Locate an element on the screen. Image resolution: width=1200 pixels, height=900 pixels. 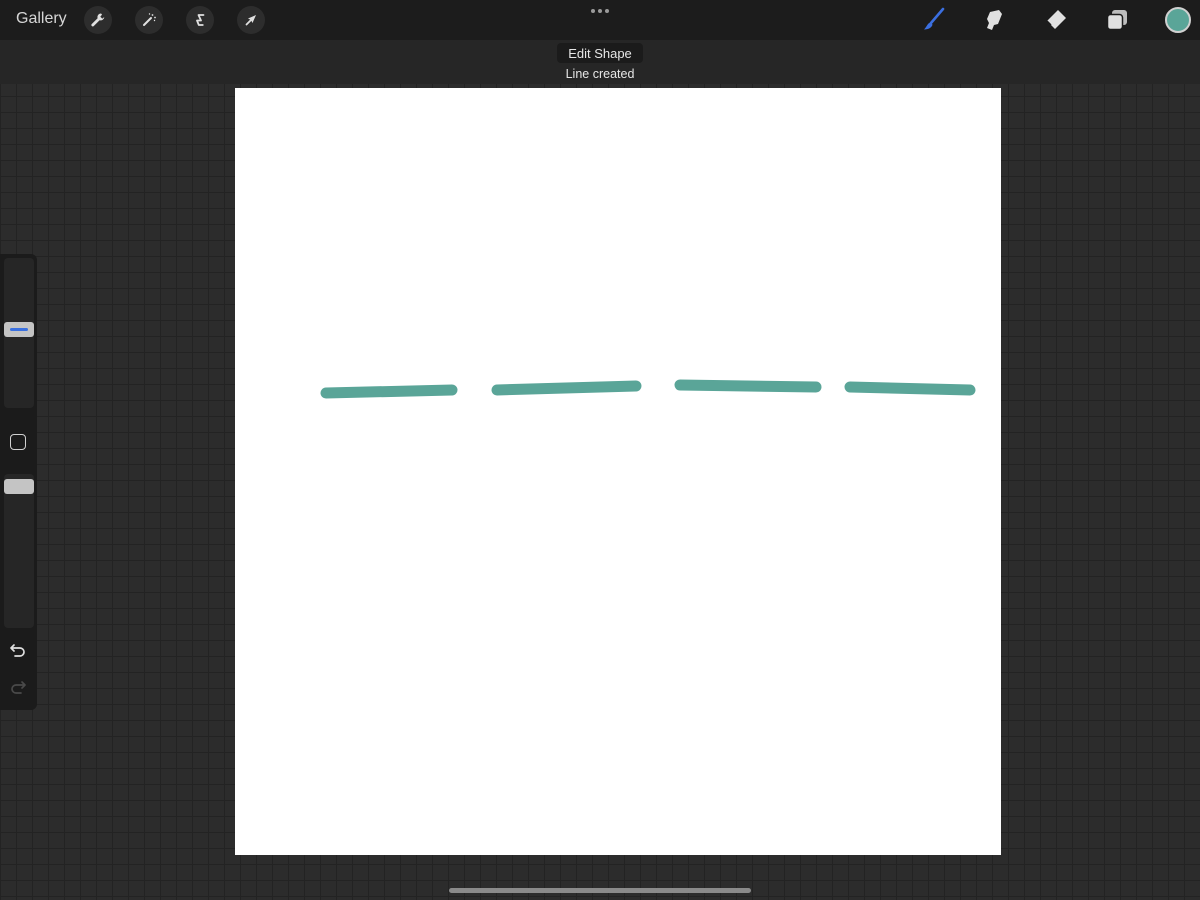
more-options-icon is located at coordinates (600, 11).